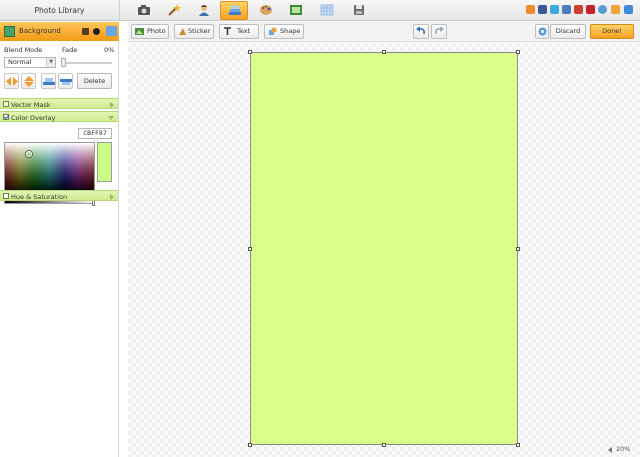 This screenshot has width=640, height=457. What do you see at coordinates (250, 52) in the screenshot?
I see `resize-handle-top-left` at bounding box center [250, 52].